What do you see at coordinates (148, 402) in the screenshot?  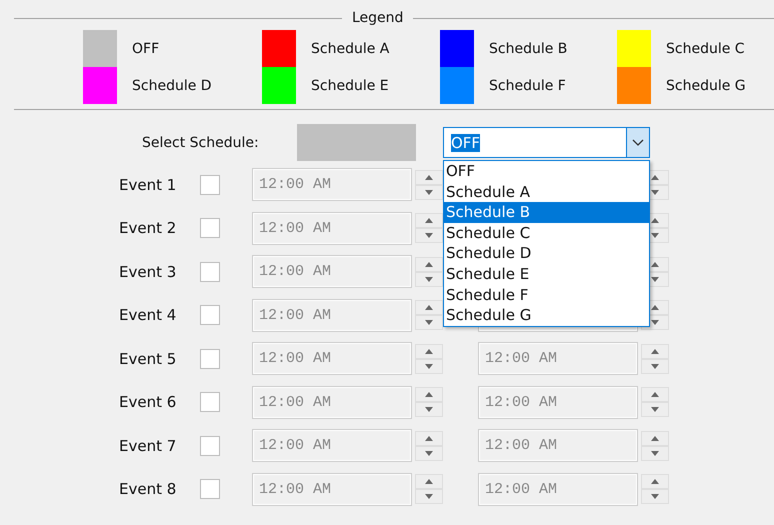 I see `event-label: Event 6` at bounding box center [148, 402].